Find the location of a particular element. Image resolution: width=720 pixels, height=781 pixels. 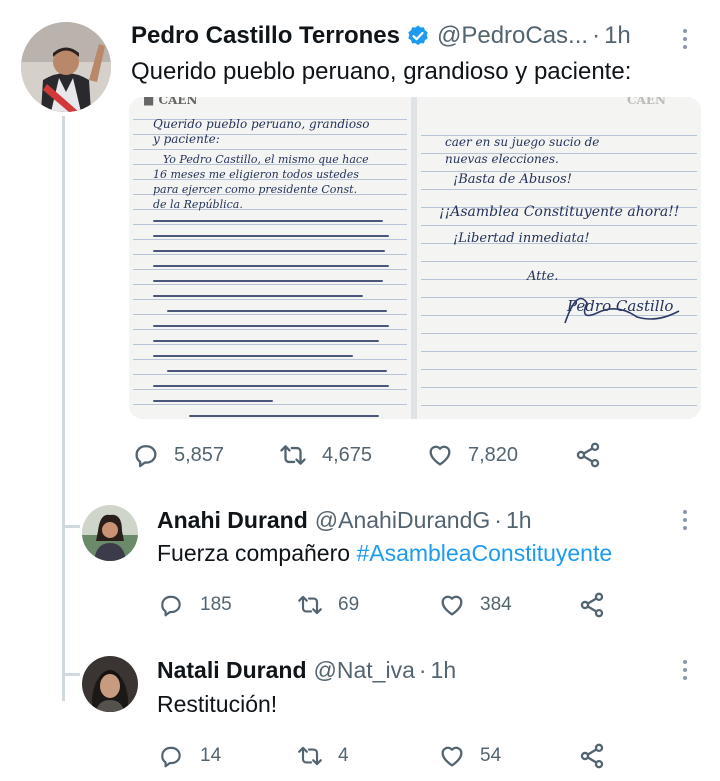

letter-line: para ejercer como presidente Const. is located at coordinates (255, 189).